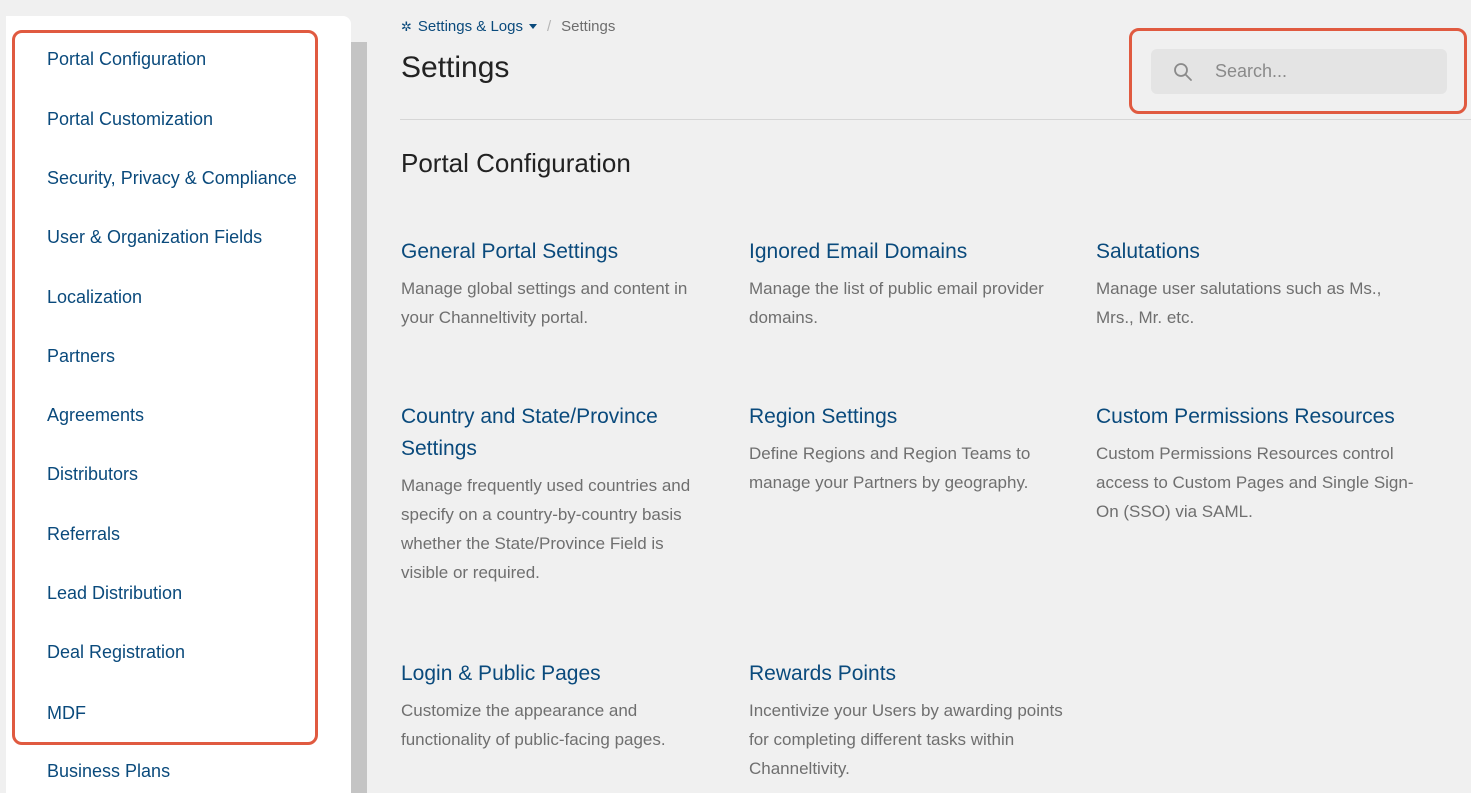 The height and width of the screenshot is (793, 1471). What do you see at coordinates (1183, 71) in the screenshot?
I see `search-icon` at bounding box center [1183, 71].